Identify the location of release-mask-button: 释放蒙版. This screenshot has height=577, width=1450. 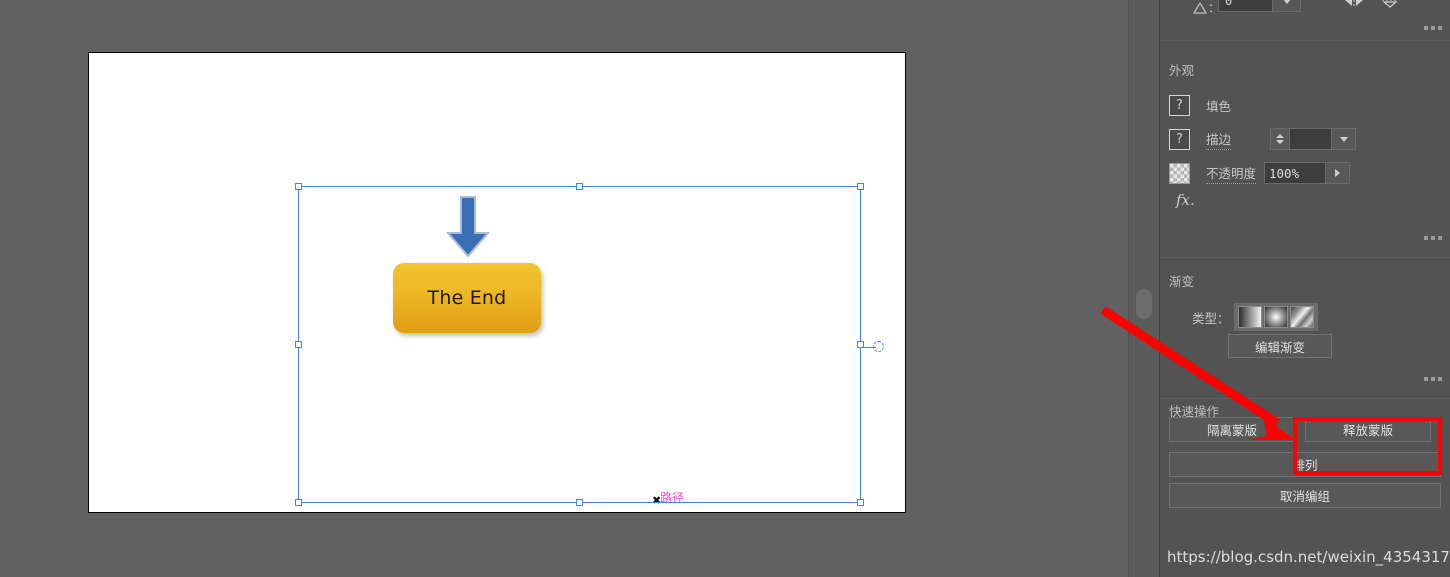
(1368, 429).